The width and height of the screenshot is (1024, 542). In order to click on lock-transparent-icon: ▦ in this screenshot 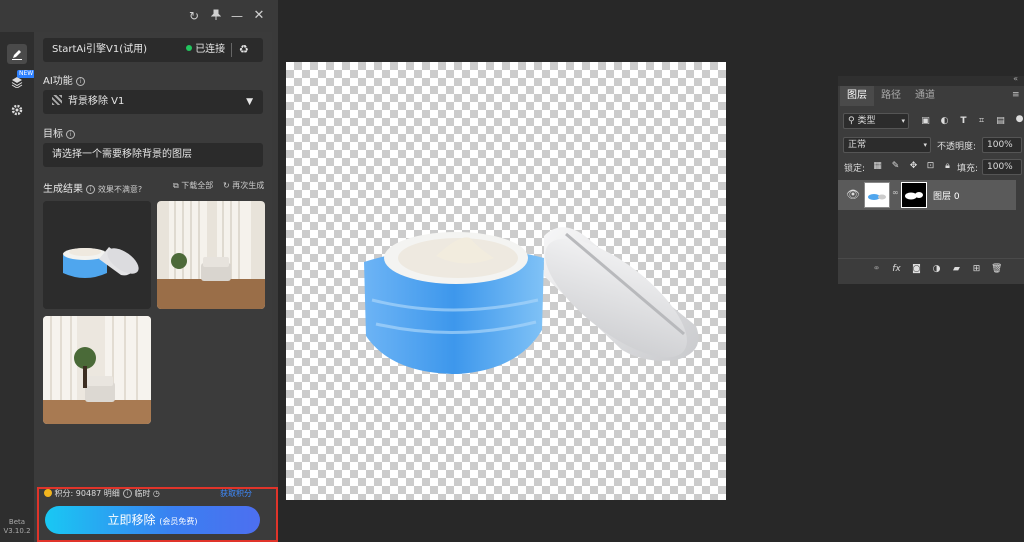, I will do `click(877, 166)`.